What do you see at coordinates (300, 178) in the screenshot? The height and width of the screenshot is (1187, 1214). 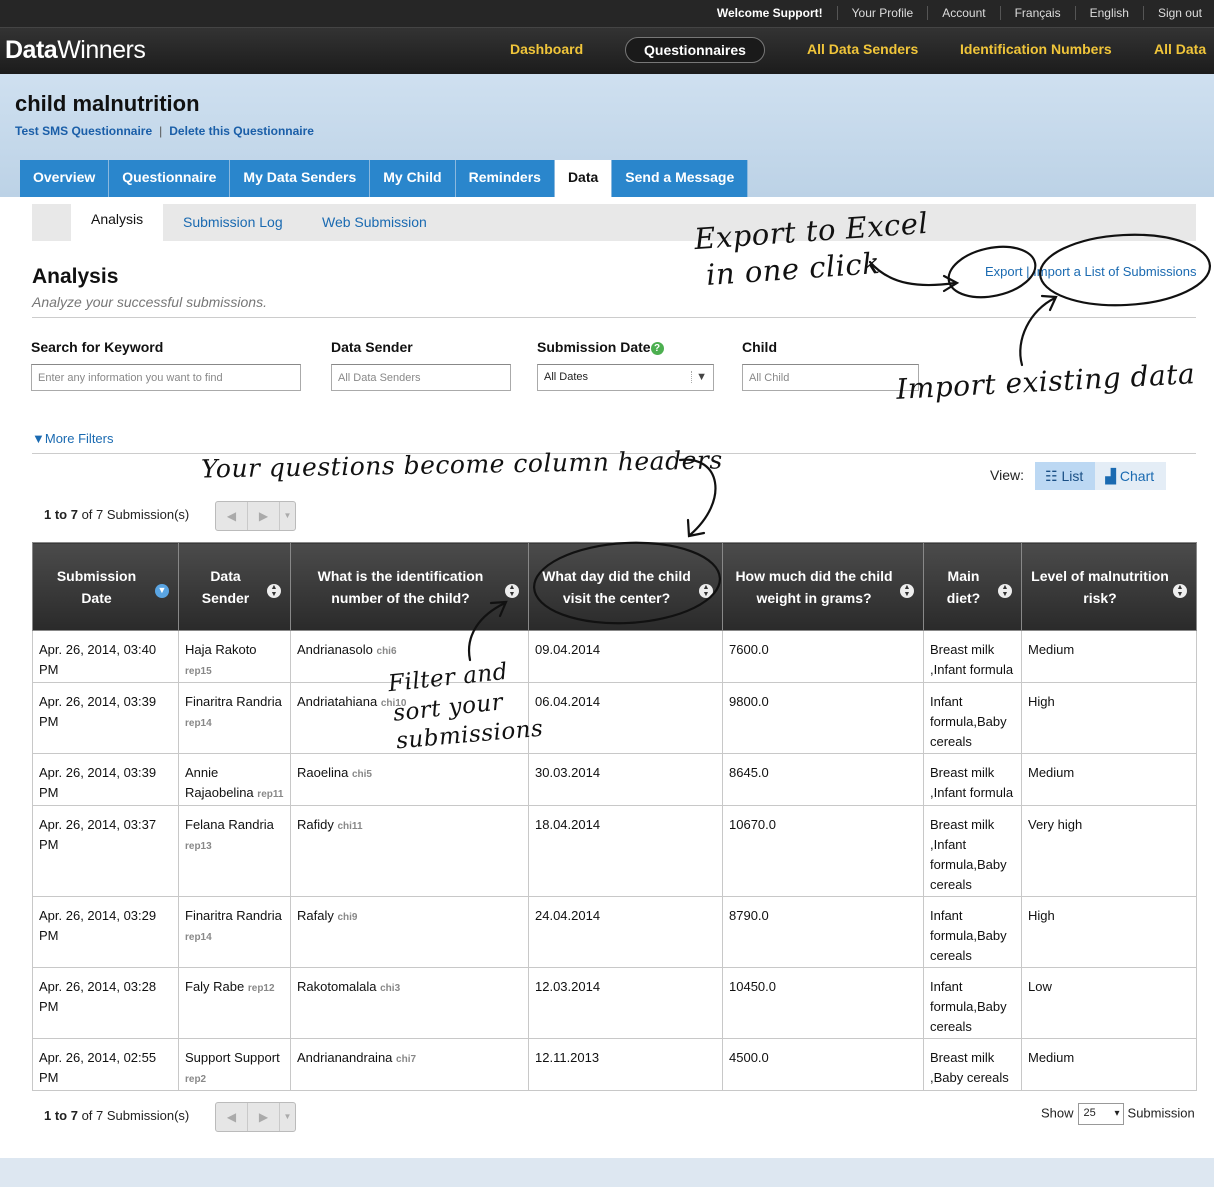 I see `tab-my-data-senders: My Data Senders` at bounding box center [300, 178].